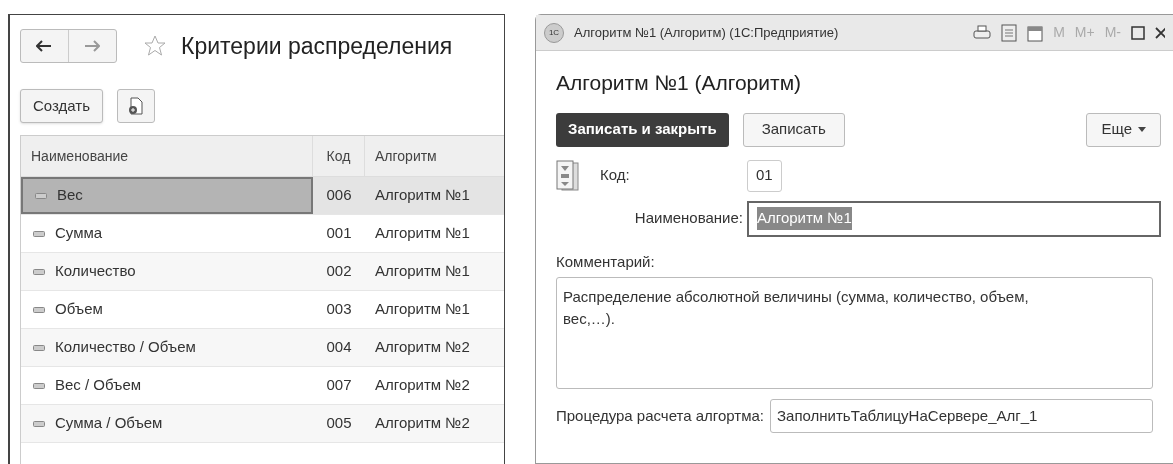 Image resolution: width=1173 pixels, height=464 pixels. I want to click on printer-icon, so click(982, 32).